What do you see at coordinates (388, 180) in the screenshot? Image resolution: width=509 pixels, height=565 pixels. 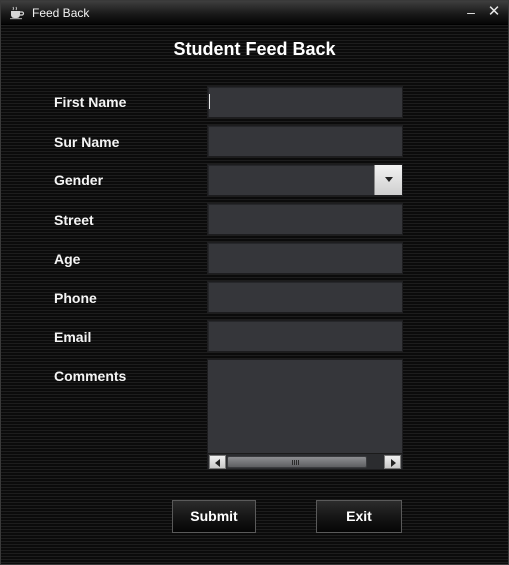 I see `chevron-down-icon` at bounding box center [388, 180].